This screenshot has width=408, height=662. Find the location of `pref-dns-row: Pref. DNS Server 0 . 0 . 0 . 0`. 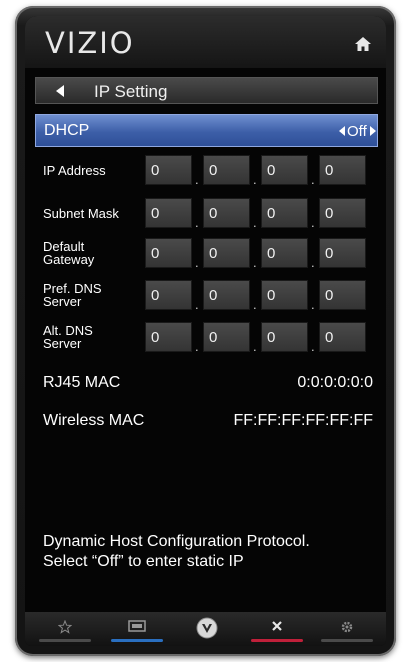

pref-dns-row: Pref. DNS Server 0 . 0 . 0 . 0 is located at coordinates (206, 295).